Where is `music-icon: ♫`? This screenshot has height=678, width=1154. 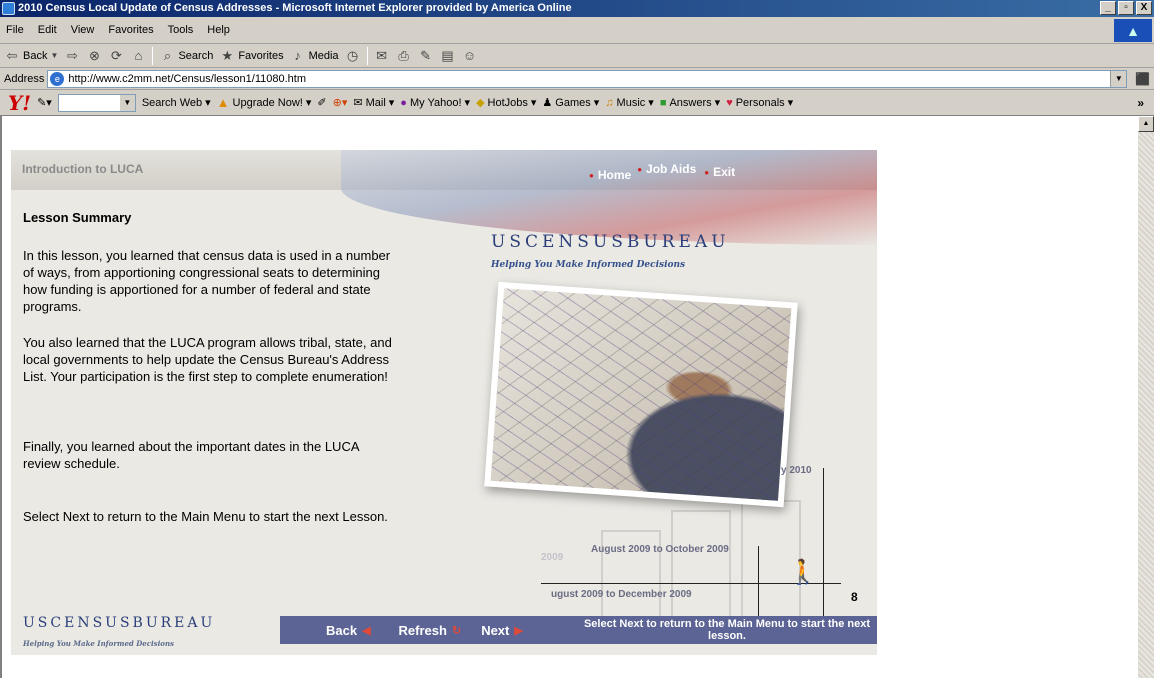 music-icon: ♫ is located at coordinates (609, 102).